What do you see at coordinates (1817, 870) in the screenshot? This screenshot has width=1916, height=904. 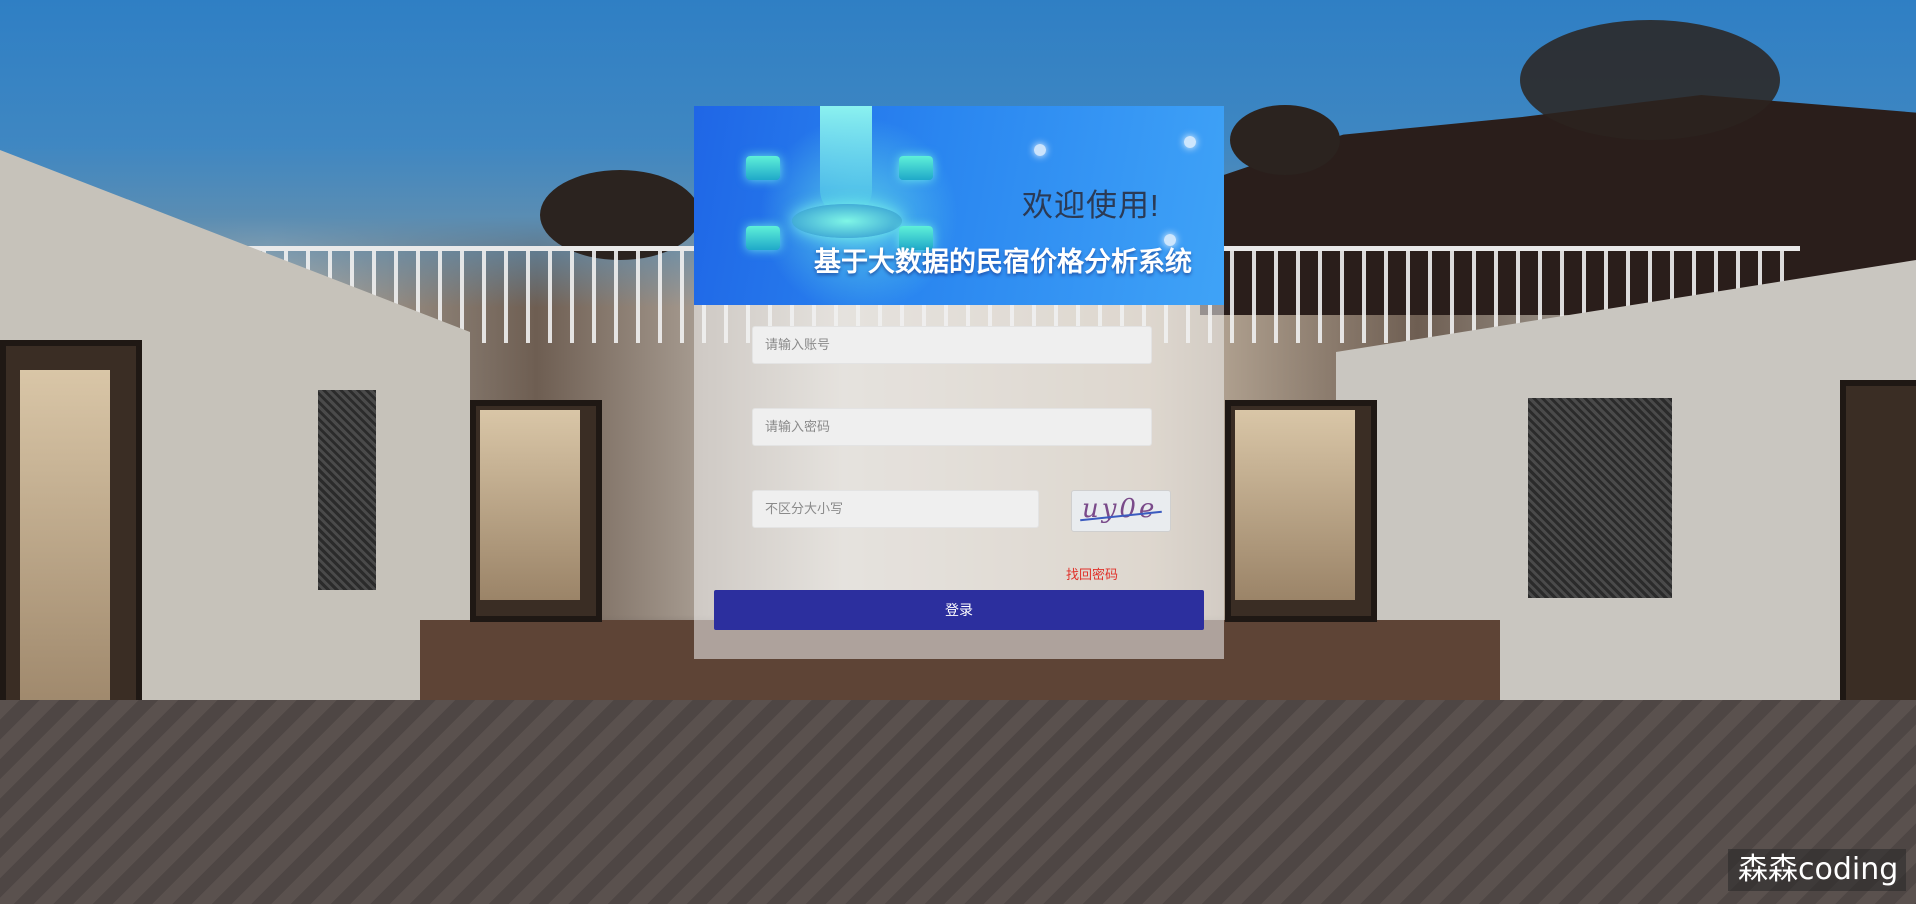 I see `watermark: 森森coding` at bounding box center [1817, 870].